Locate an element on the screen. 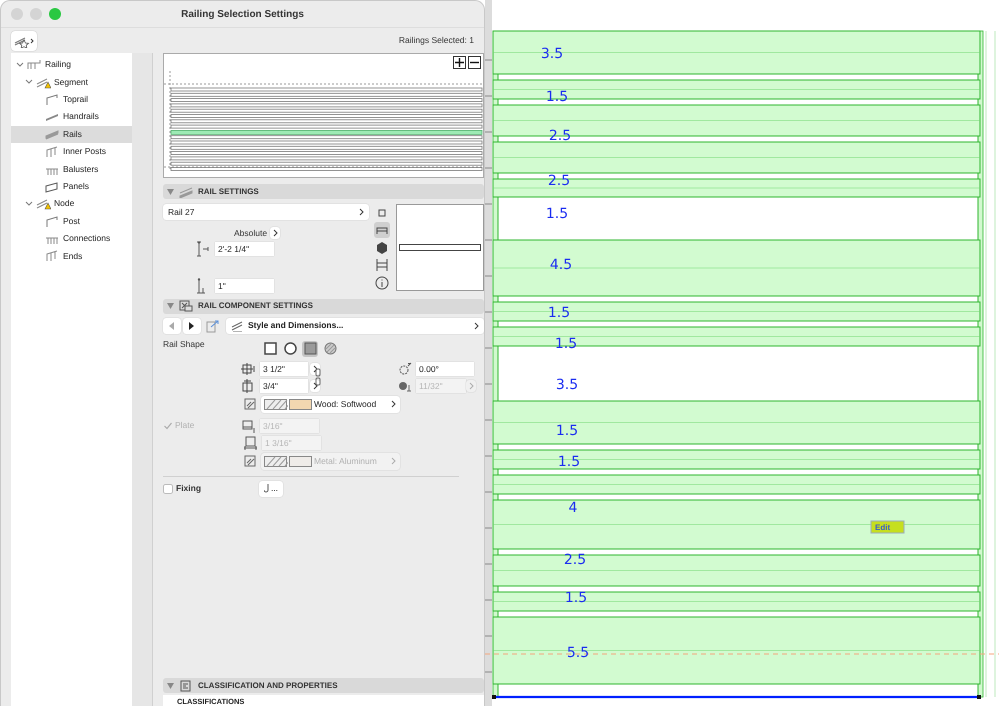  tree-item: Handrails is located at coordinates (71, 117).